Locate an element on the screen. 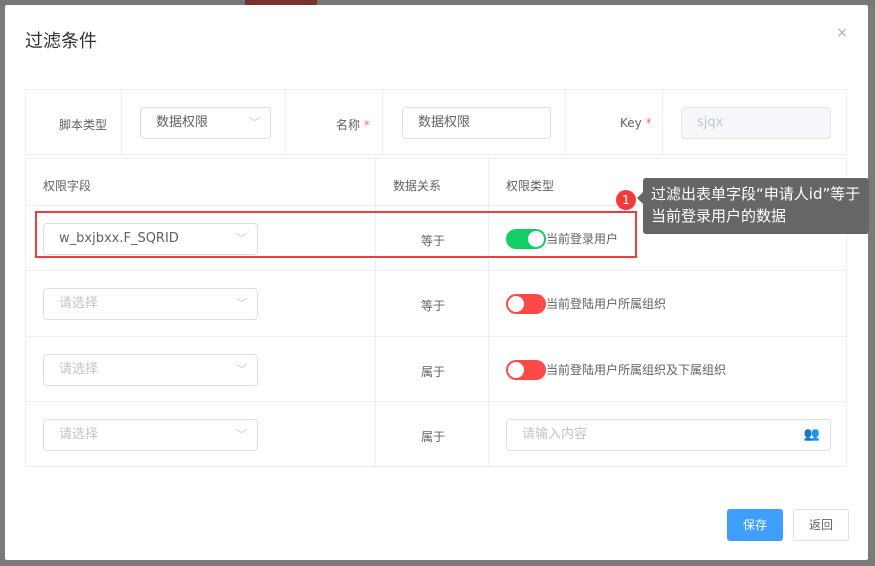 The height and width of the screenshot is (566, 875). back-button: 返回 is located at coordinates (821, 525).